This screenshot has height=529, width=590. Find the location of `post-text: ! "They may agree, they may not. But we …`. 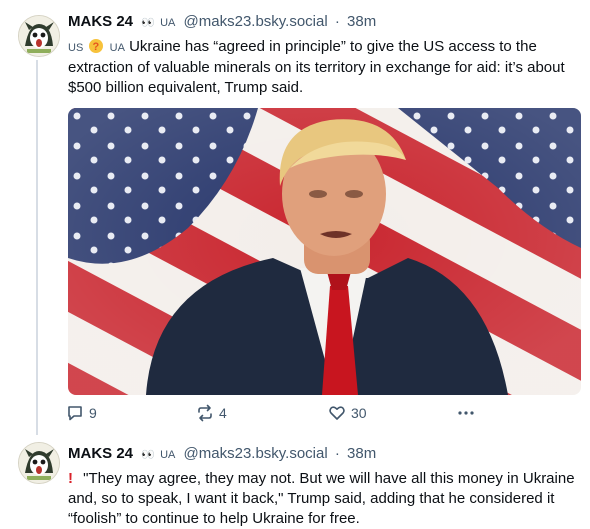

post-text: ! "They may agree, they may not. But we … is located at coordinates (323, 499).